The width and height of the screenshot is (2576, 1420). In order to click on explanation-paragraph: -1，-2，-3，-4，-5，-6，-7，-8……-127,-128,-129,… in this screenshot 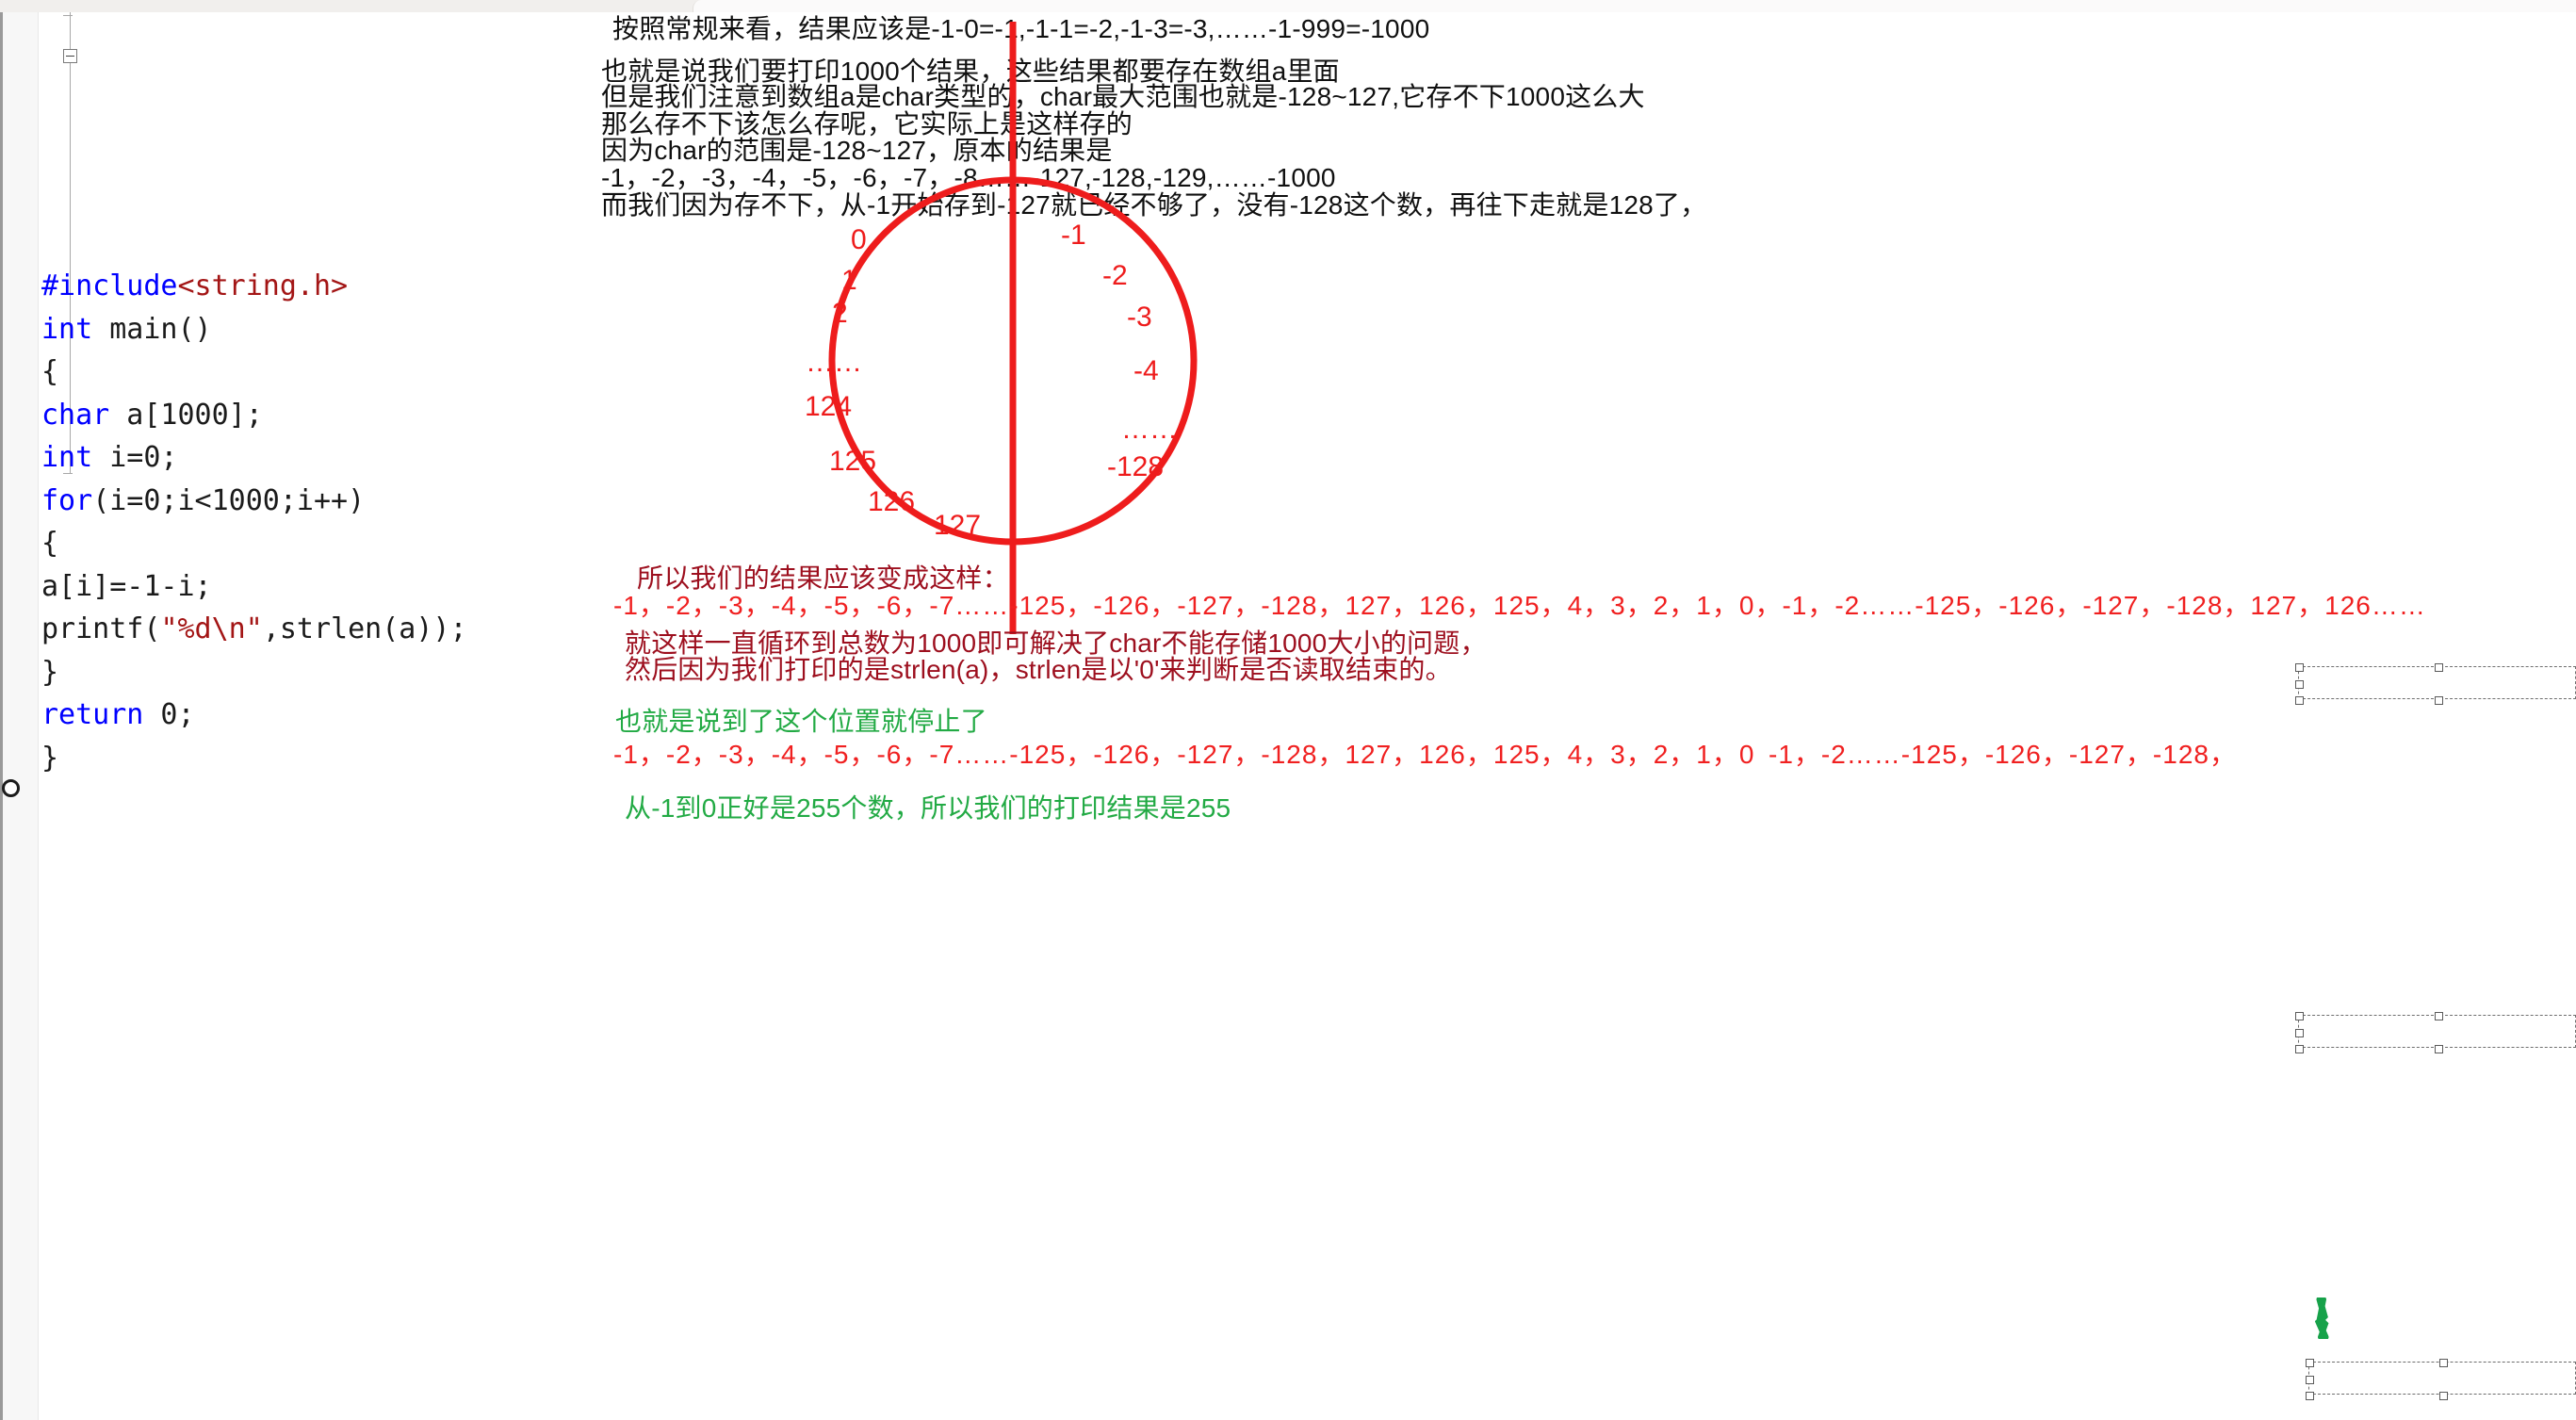, I will do `click(968, 177)`.